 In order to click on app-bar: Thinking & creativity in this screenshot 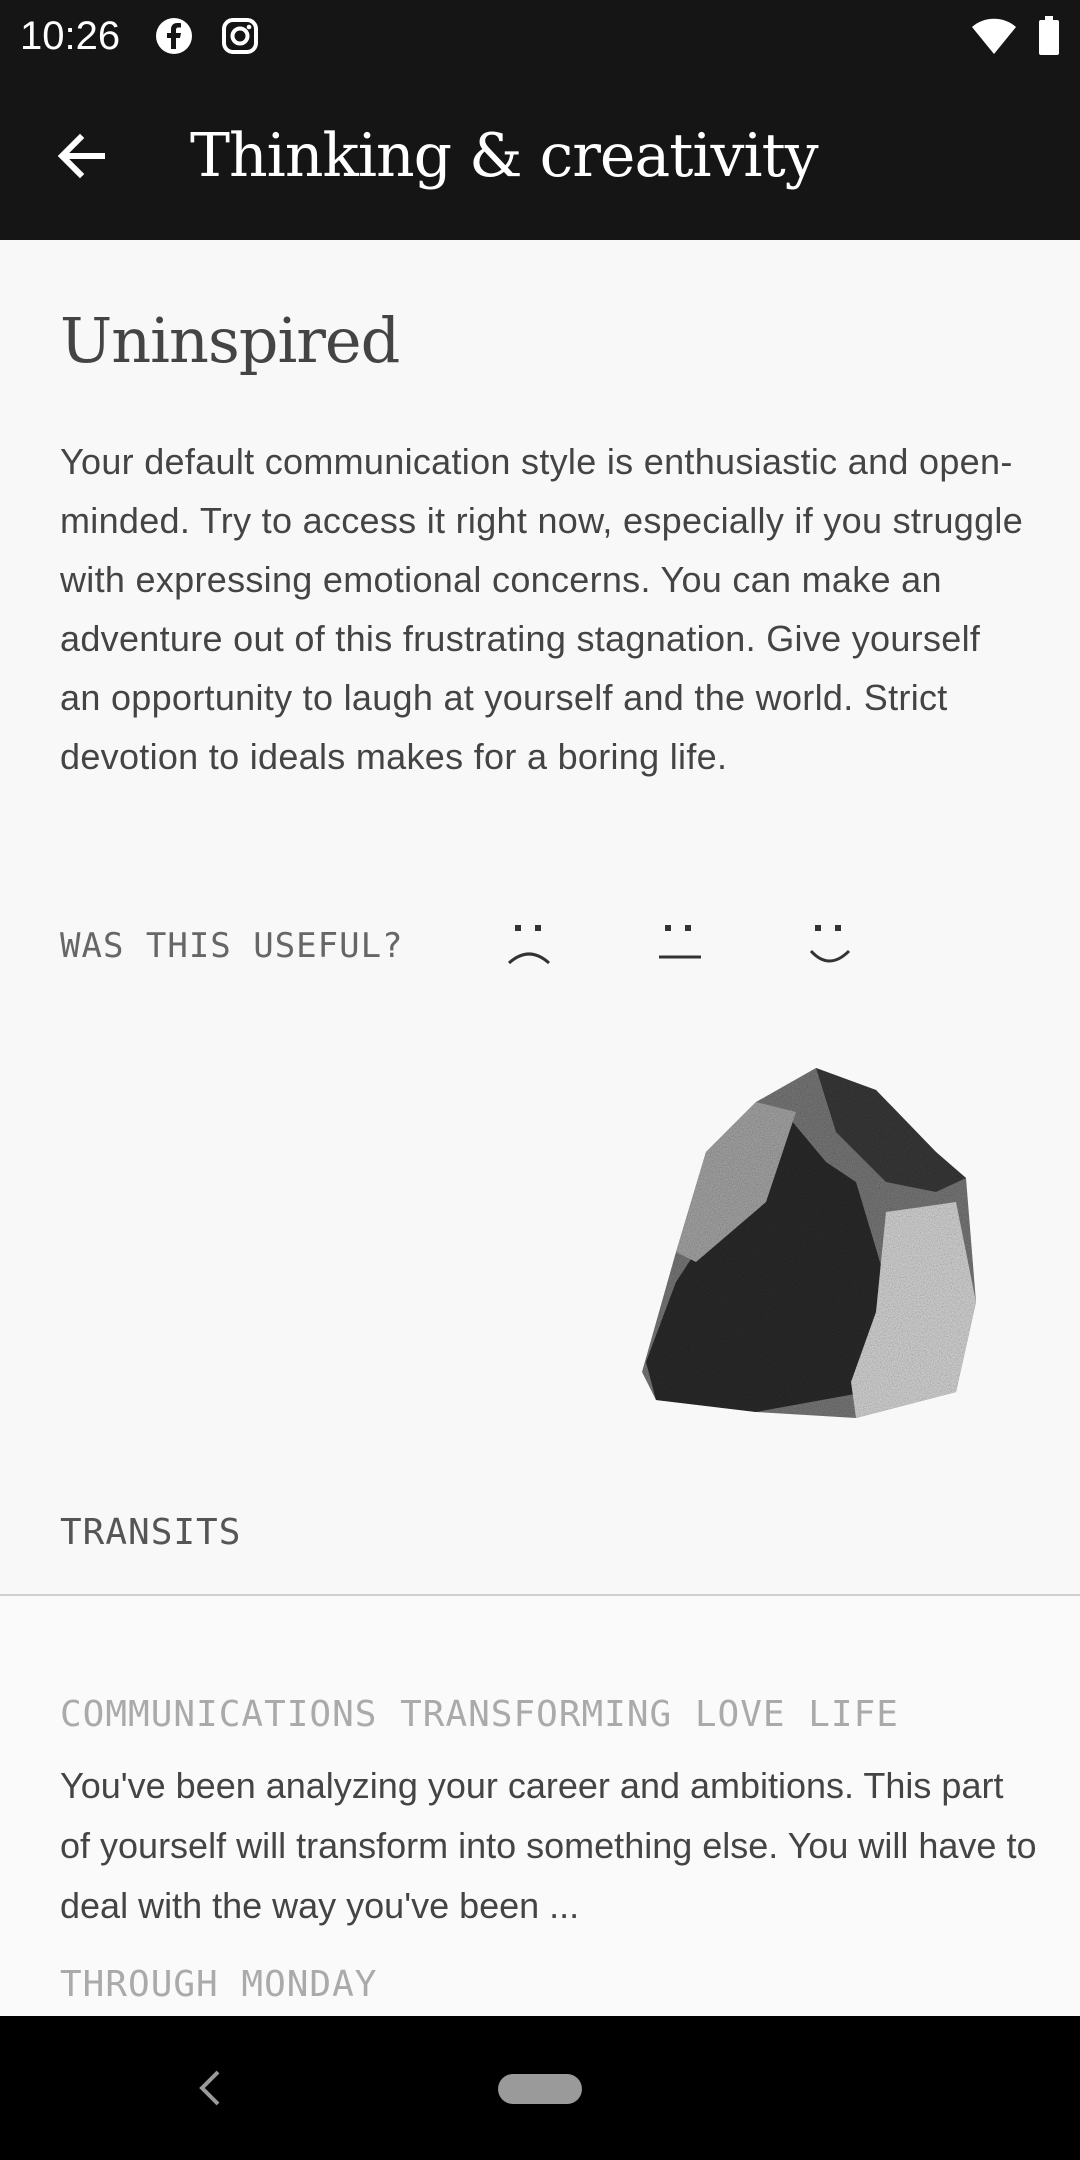, I will do `click(540, 156)`.